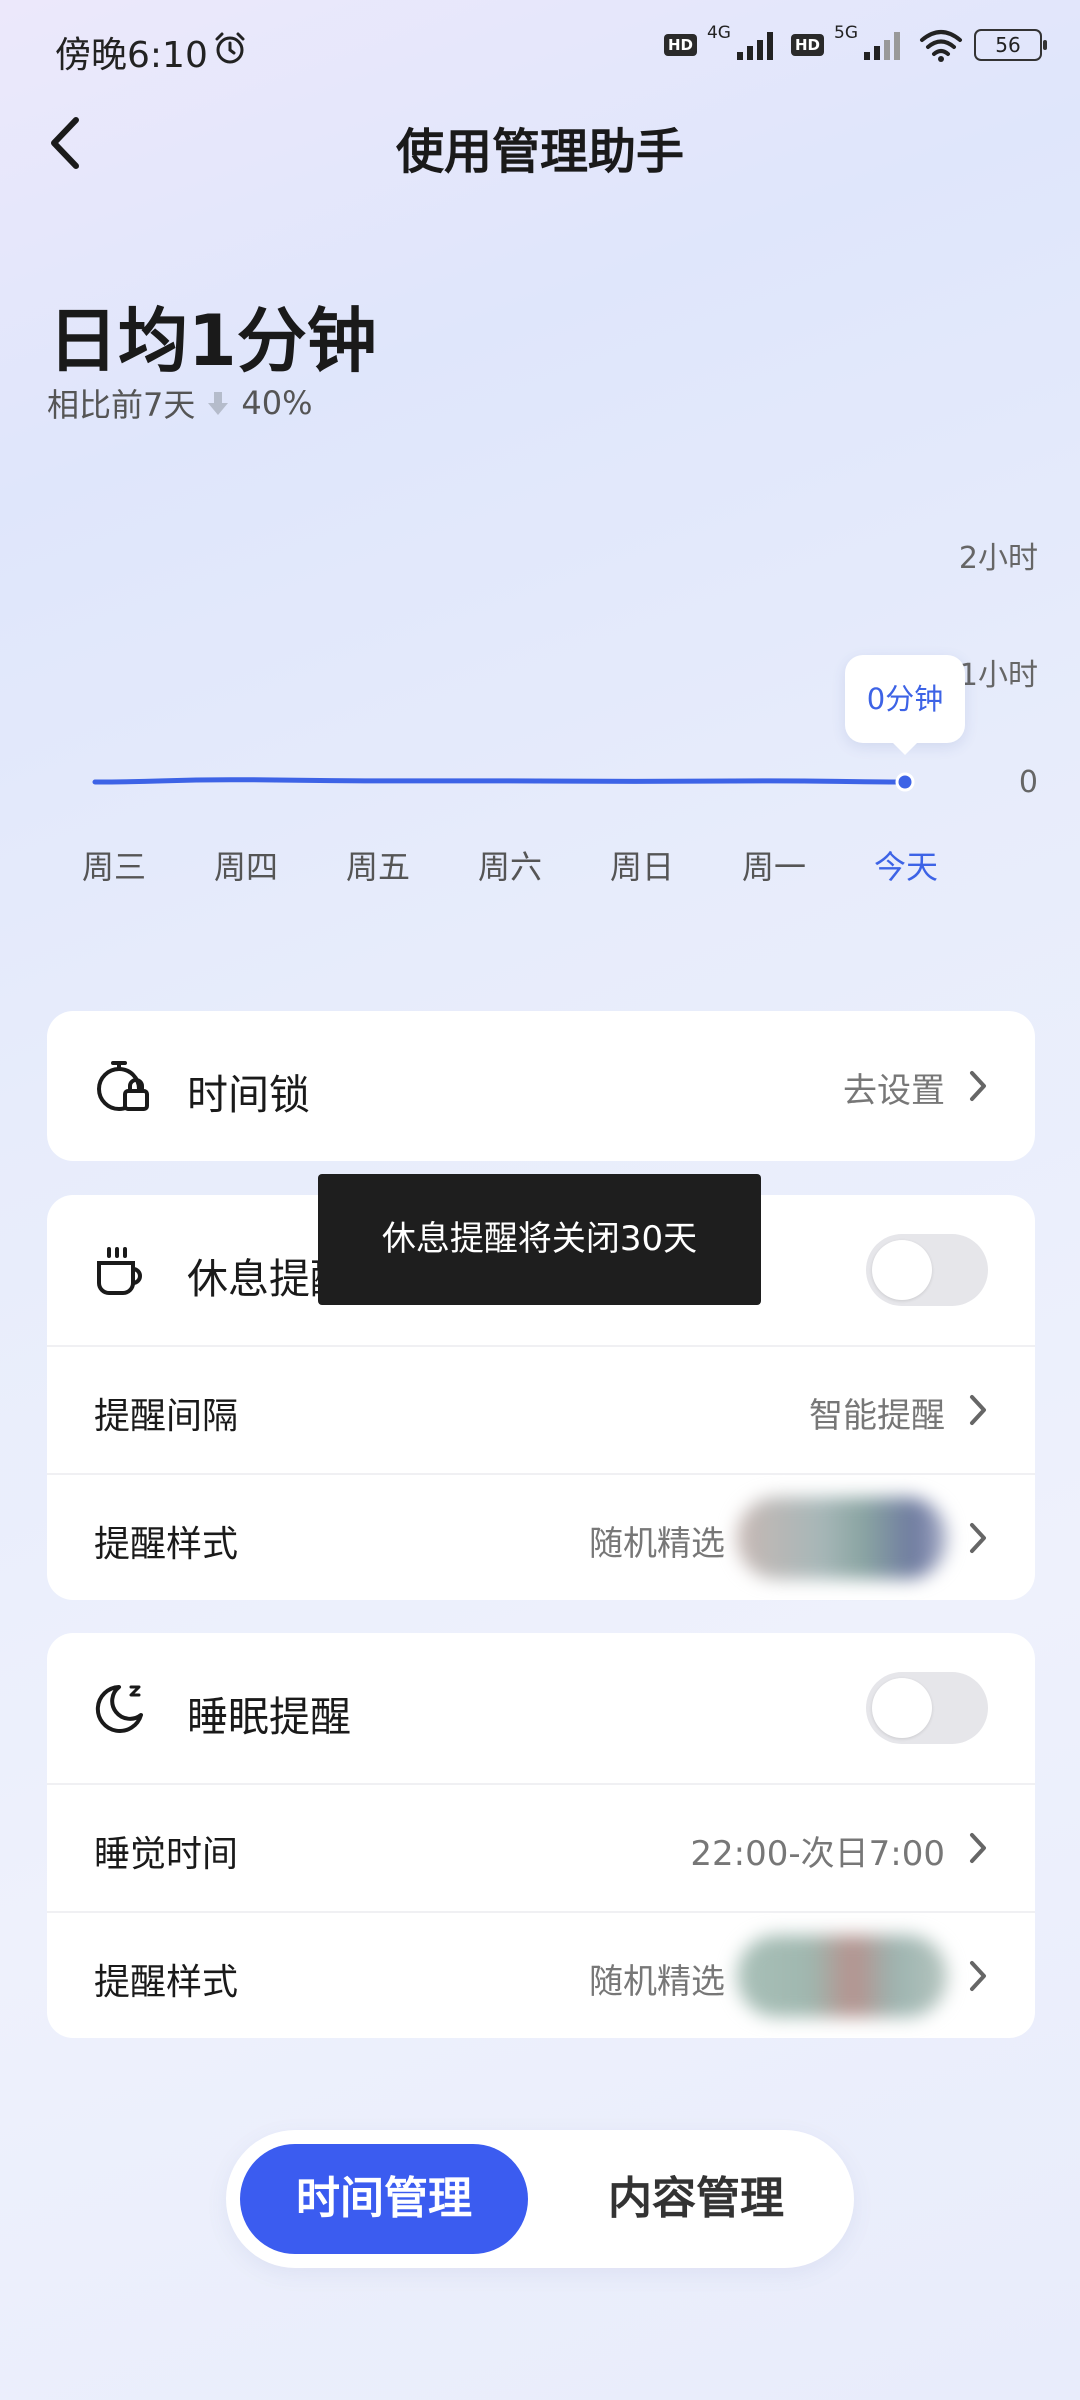  Describe the element at coordinates (657, 1544) in the screenshot. I see `reminder-style-value: 随机精选` at that location.